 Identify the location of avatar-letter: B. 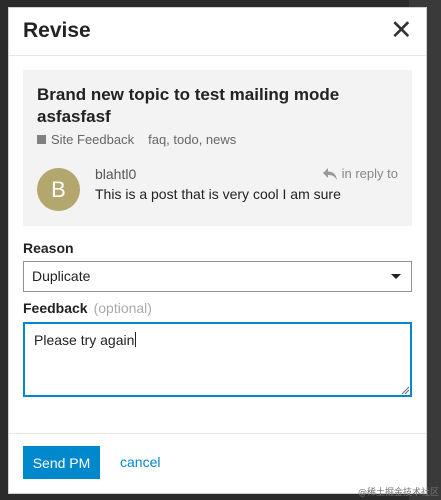
(58, 189).